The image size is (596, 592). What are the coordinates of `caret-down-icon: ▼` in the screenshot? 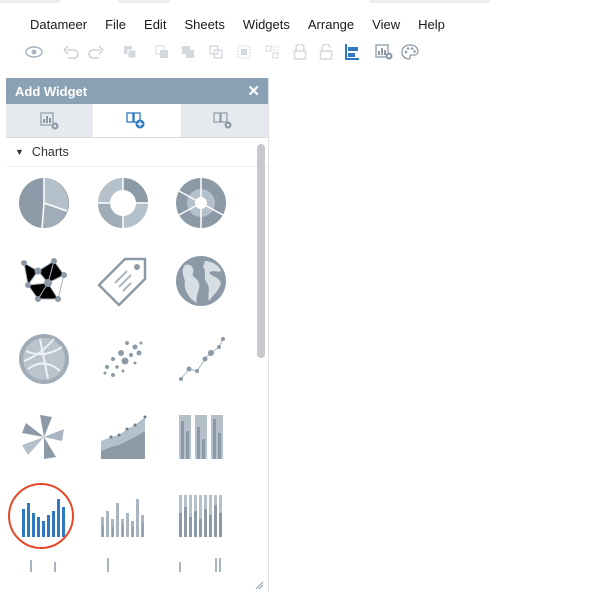 It's located at (19, 152).